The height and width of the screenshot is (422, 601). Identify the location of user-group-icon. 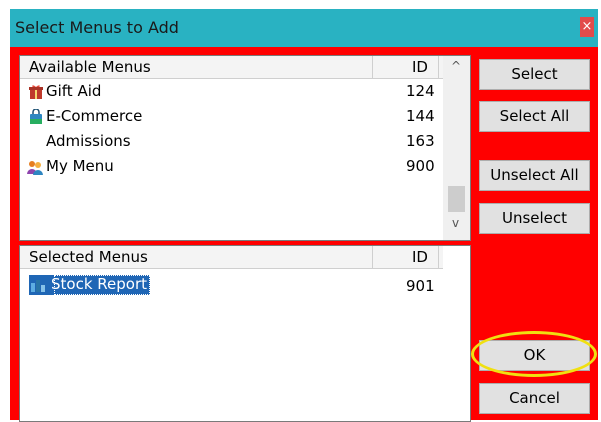
(35, 167).